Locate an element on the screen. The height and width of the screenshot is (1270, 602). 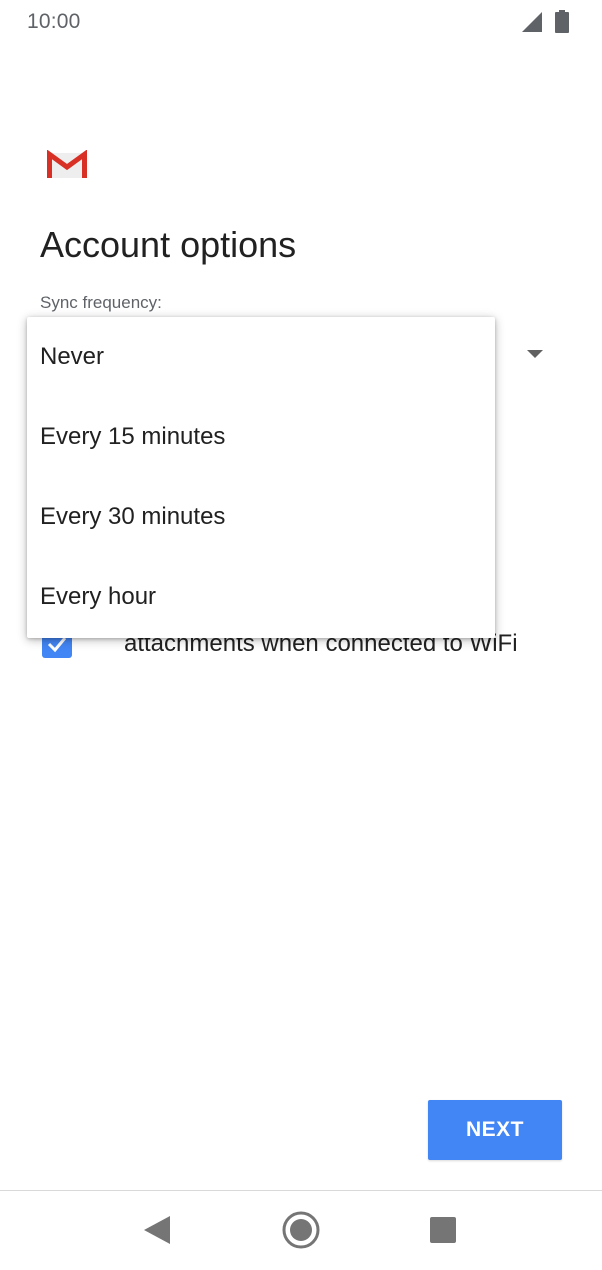
home-circle-icon is located at coordinates (301, 1230).